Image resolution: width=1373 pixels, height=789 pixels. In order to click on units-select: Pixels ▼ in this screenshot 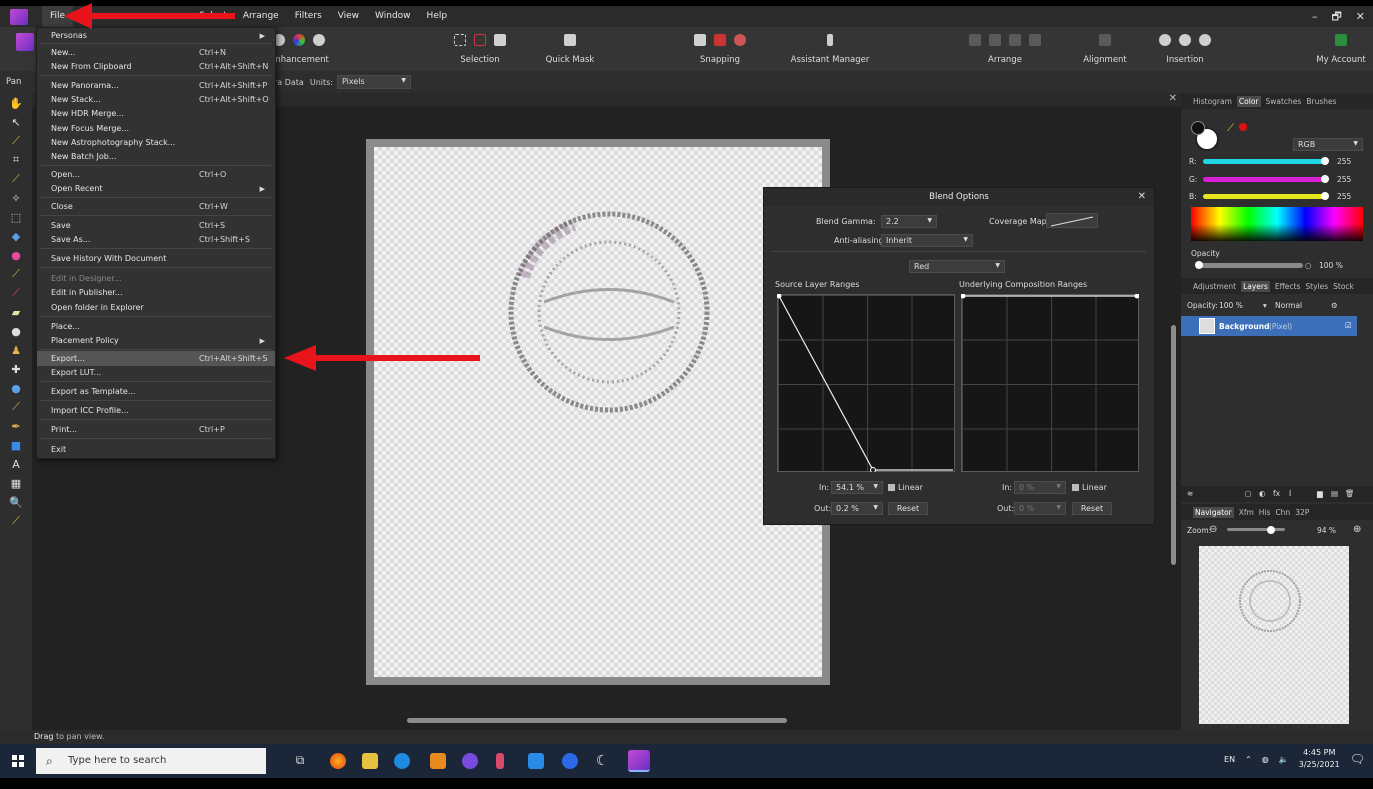, I will do `click(374, 82)`.